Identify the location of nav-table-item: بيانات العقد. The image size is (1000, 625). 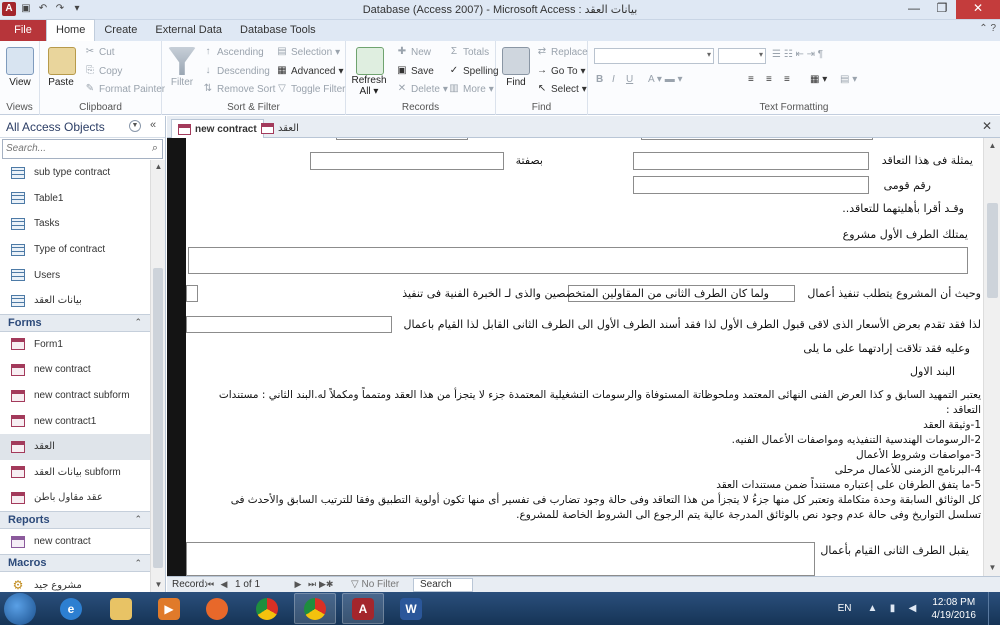
(75, 301).